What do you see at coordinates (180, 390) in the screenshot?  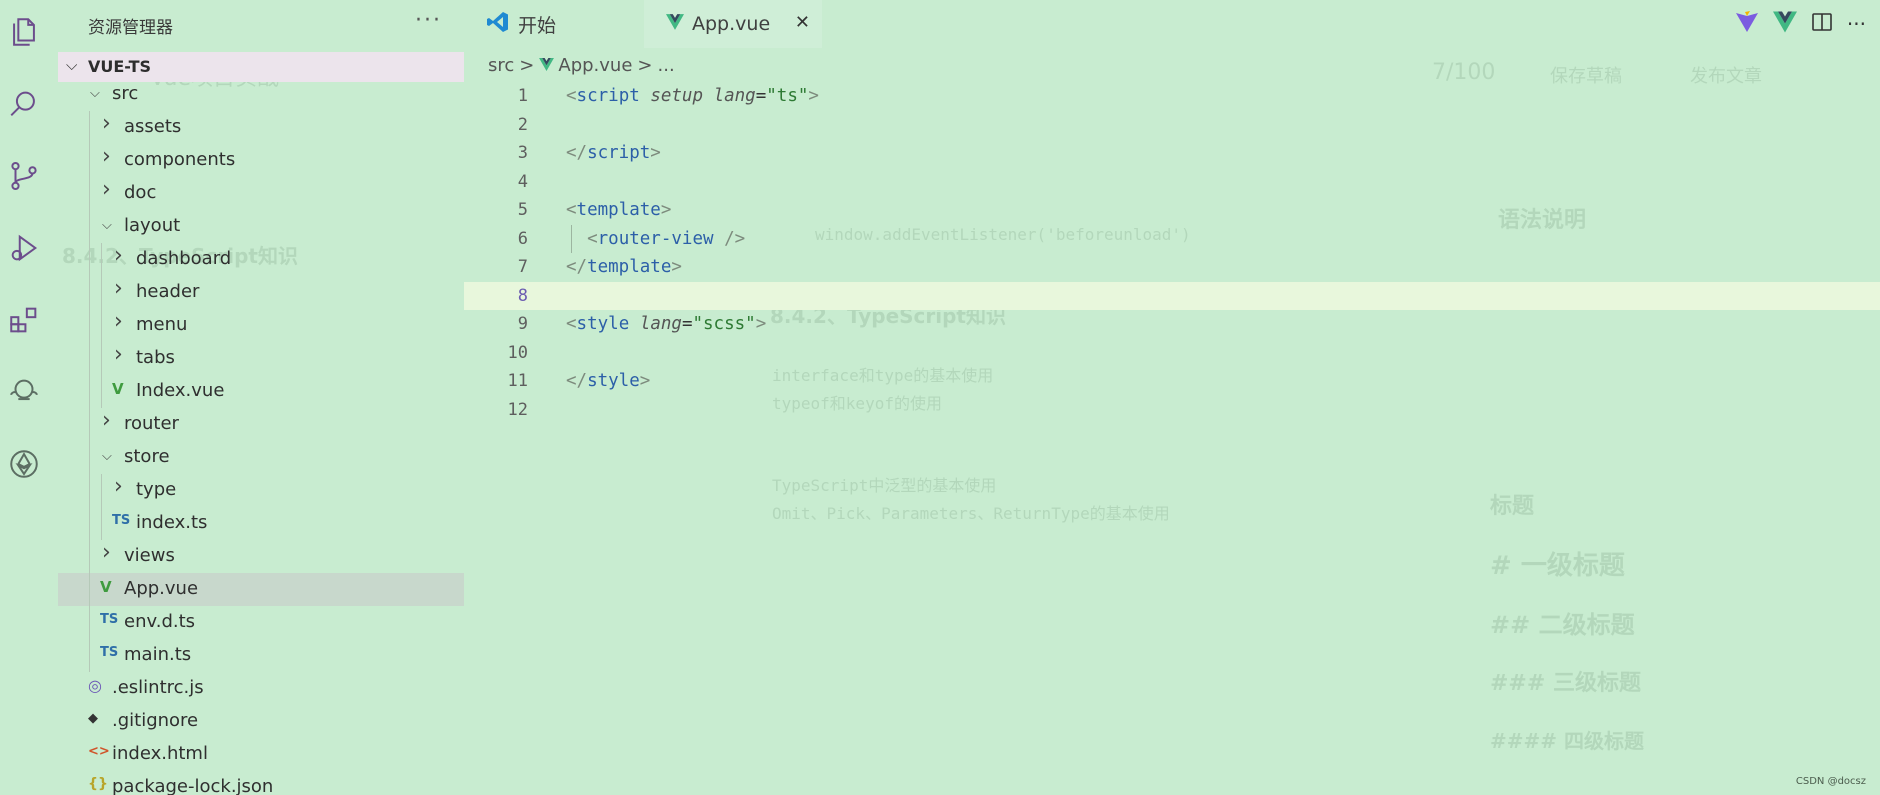 I see `tree-item-label: Index.vue` at bounding box center [180, 390].